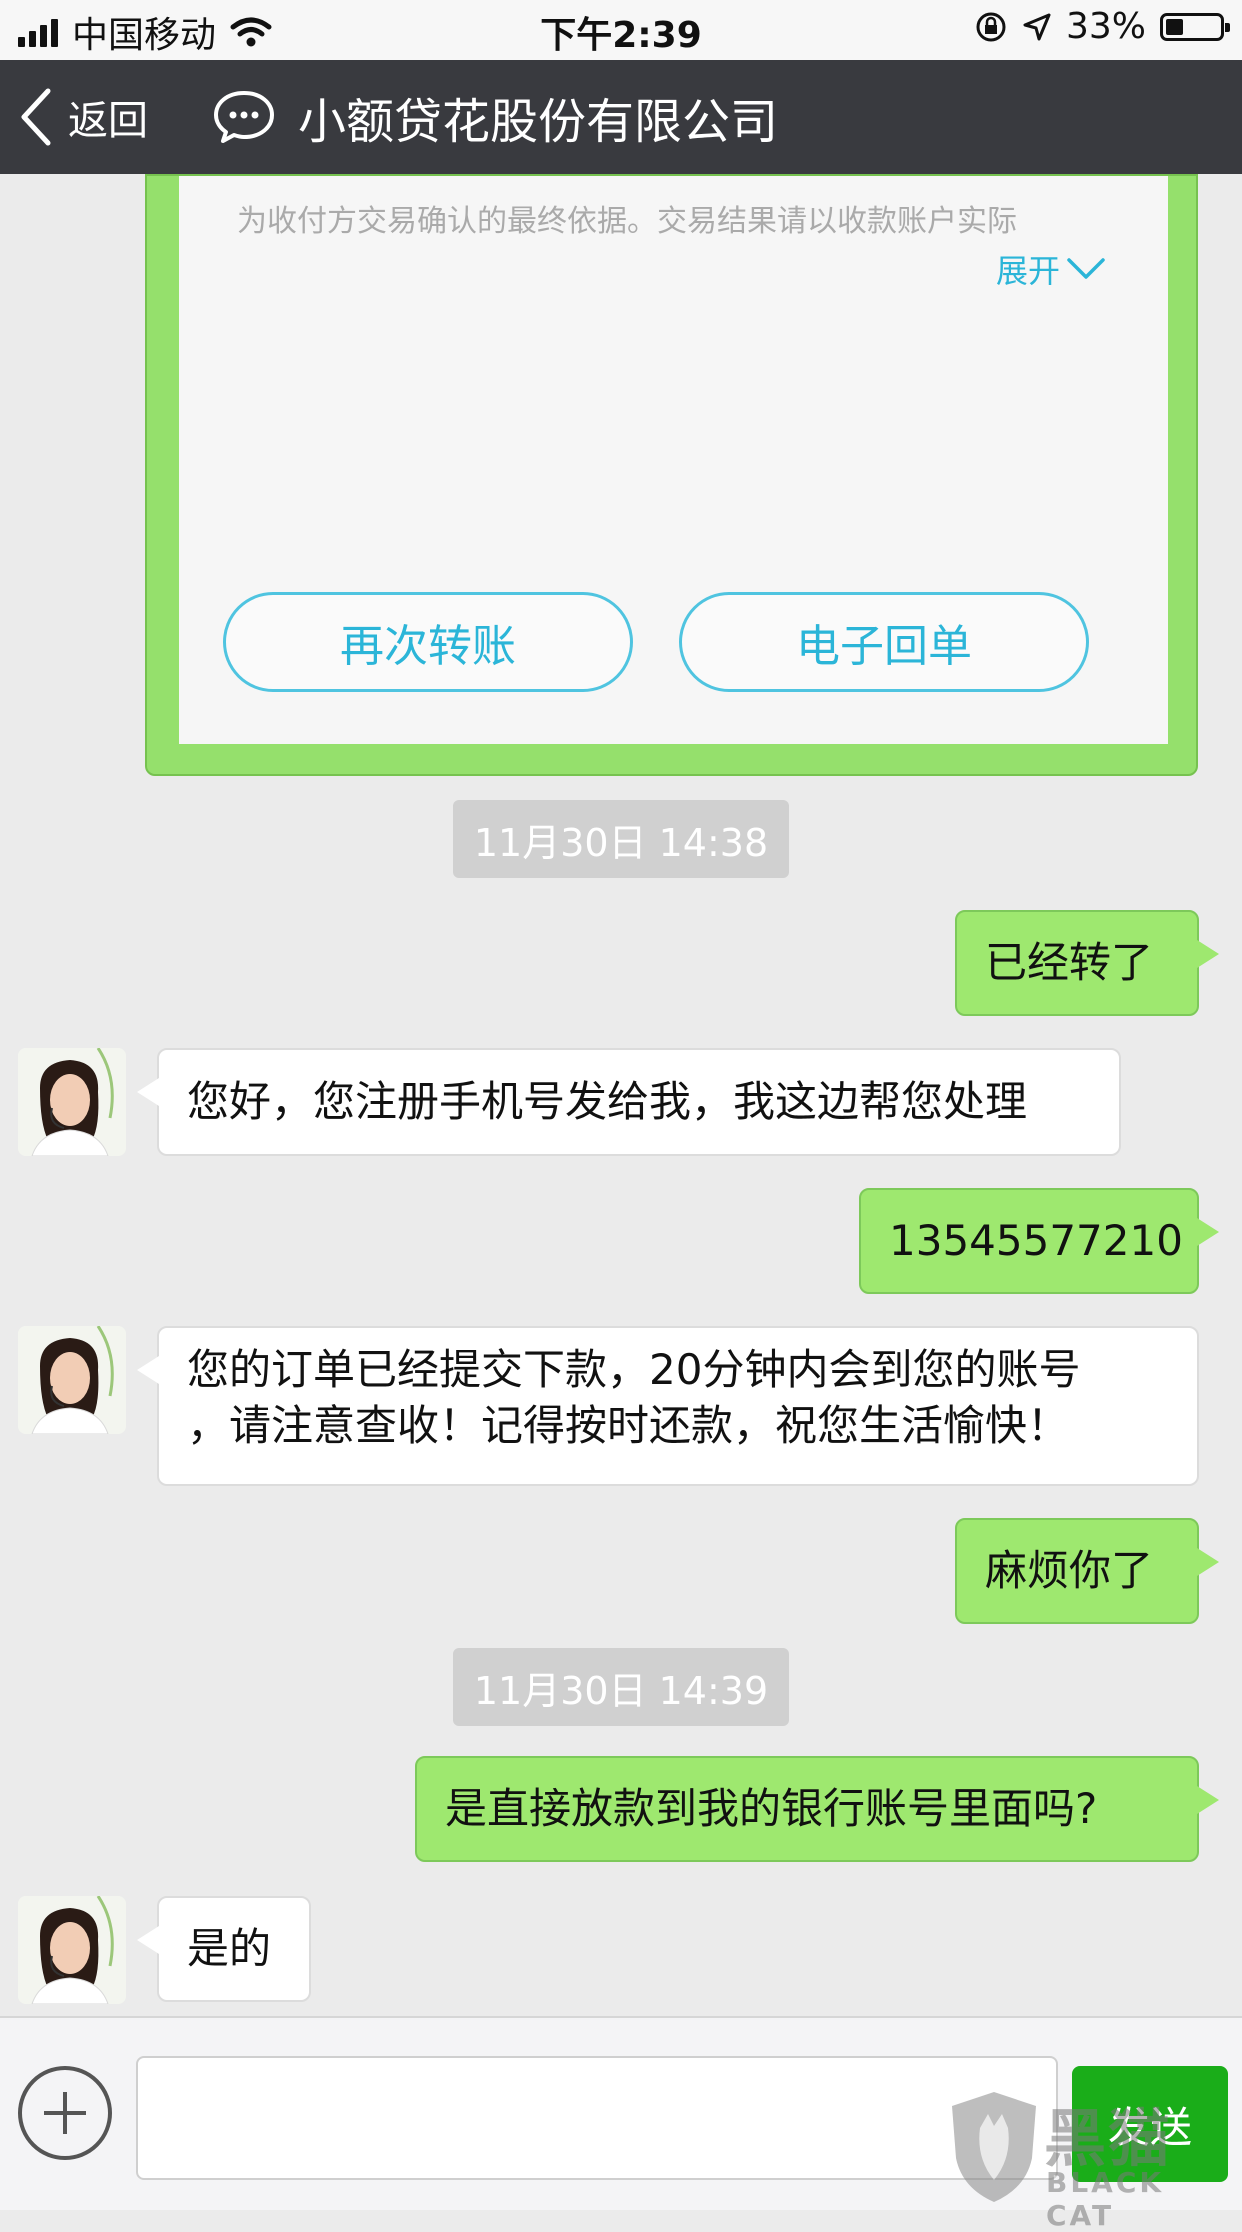  I want to click on watermark-subtext: BLACK CAT, so click(1105, 2199).